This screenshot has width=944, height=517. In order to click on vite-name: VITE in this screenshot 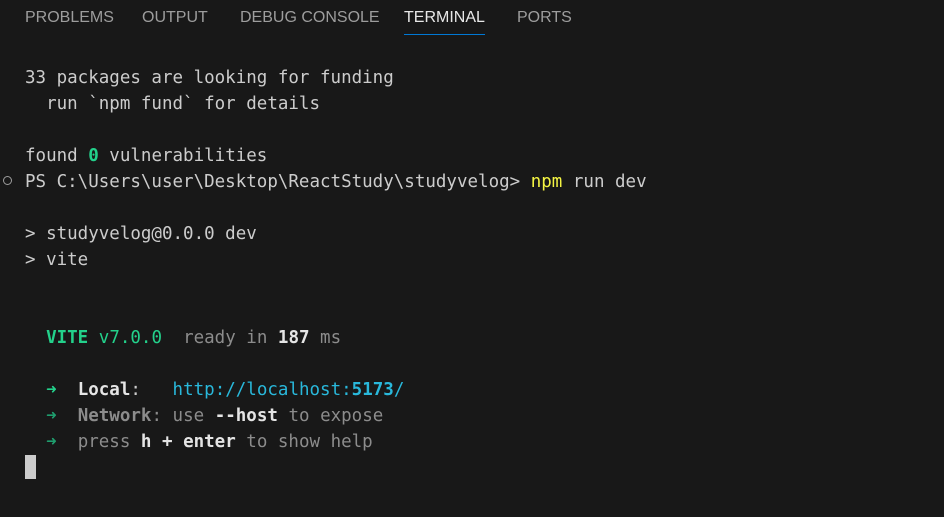, I will do `click(67, 338)`.